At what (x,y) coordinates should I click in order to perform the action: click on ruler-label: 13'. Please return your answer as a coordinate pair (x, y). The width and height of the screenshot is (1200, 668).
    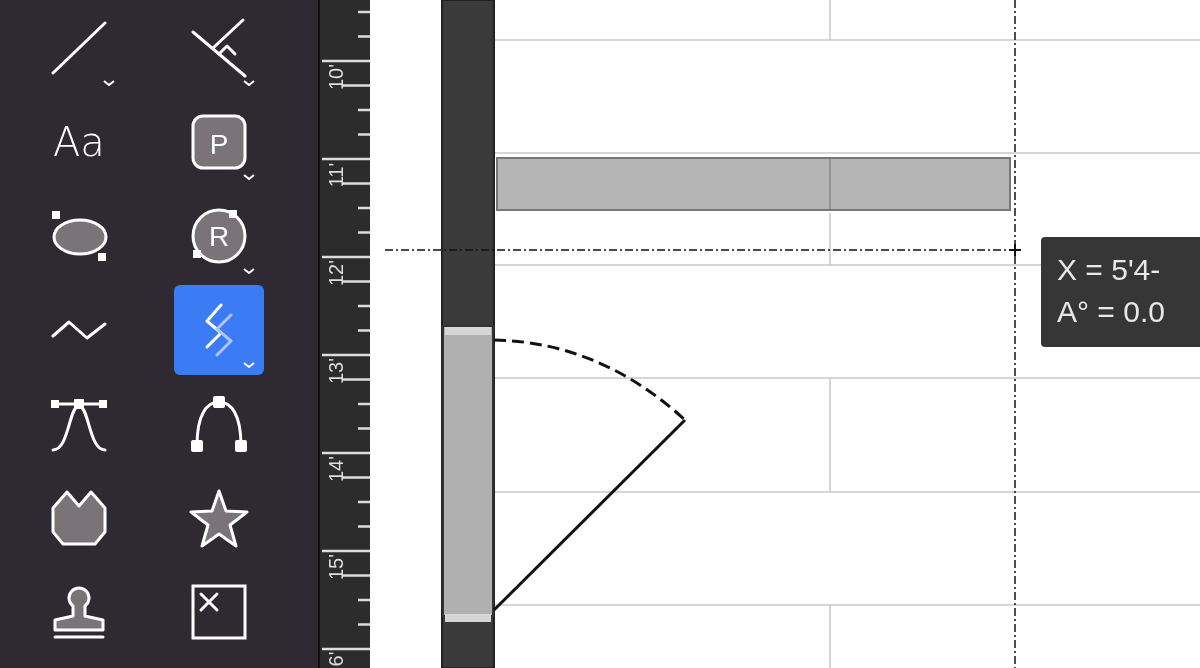
    Looking at the image, I should click on (336, 371).